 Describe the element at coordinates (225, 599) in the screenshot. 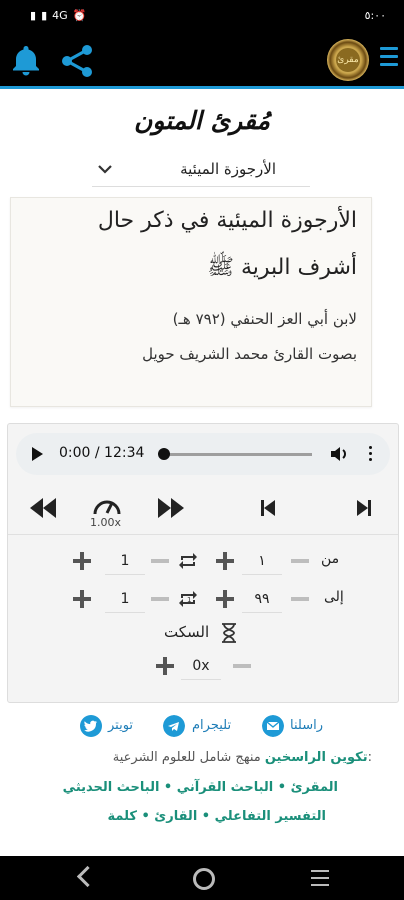

I see `to-verse-plus-button` at that location.